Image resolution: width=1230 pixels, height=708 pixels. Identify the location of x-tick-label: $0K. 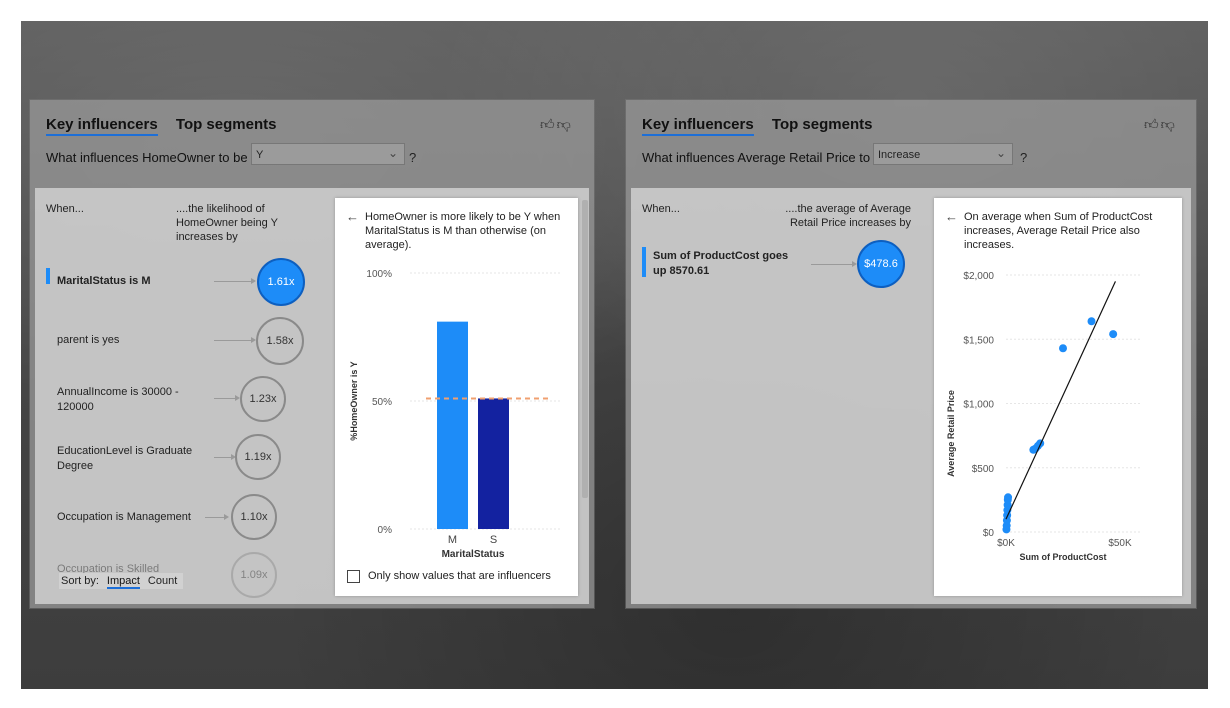
(1006, 543).